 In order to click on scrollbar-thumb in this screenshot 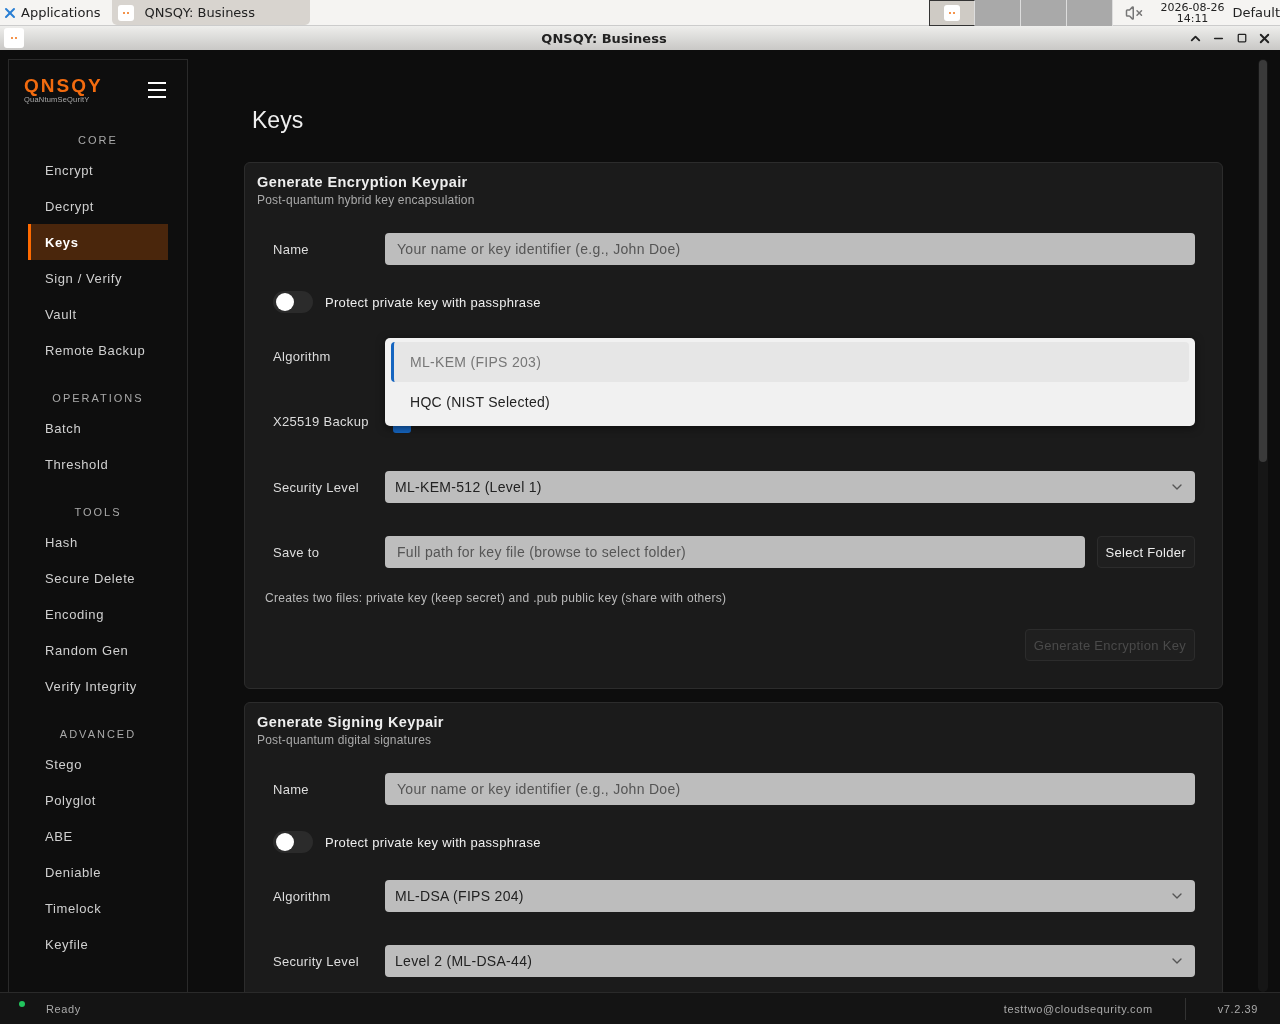, I will do `click(1263, 261)`.